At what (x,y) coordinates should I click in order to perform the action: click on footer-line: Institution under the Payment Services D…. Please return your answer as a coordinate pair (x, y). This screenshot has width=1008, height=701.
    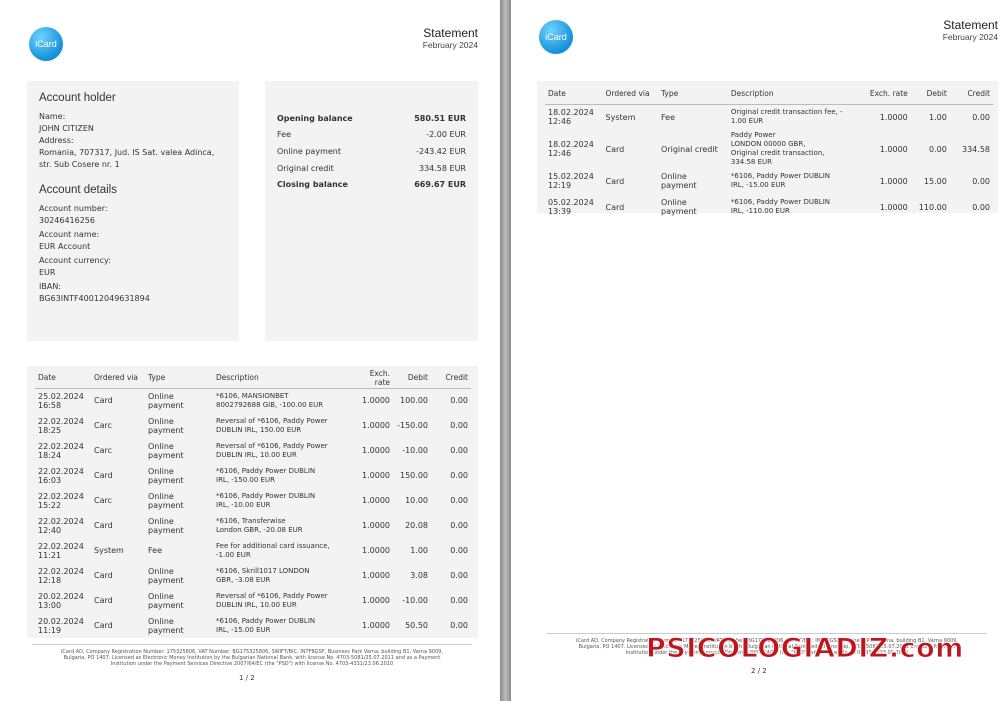
    Looking at the image, I should click on (252, 664).